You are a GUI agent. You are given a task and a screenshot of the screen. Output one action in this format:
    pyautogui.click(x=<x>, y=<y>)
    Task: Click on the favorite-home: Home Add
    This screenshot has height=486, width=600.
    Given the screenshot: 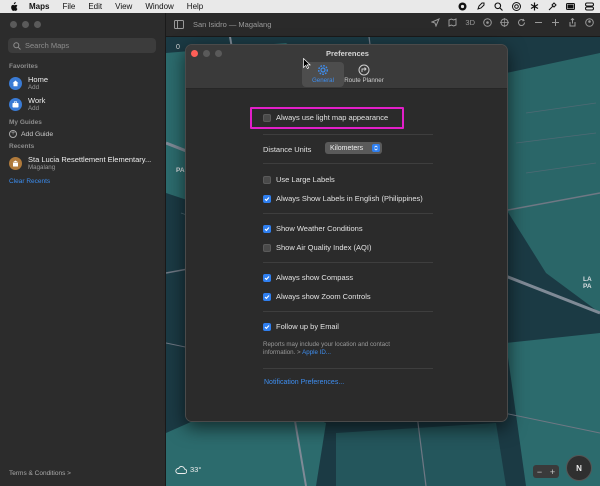 What is the action you would take?
    pyautogui.click(x=28, y=83)
    